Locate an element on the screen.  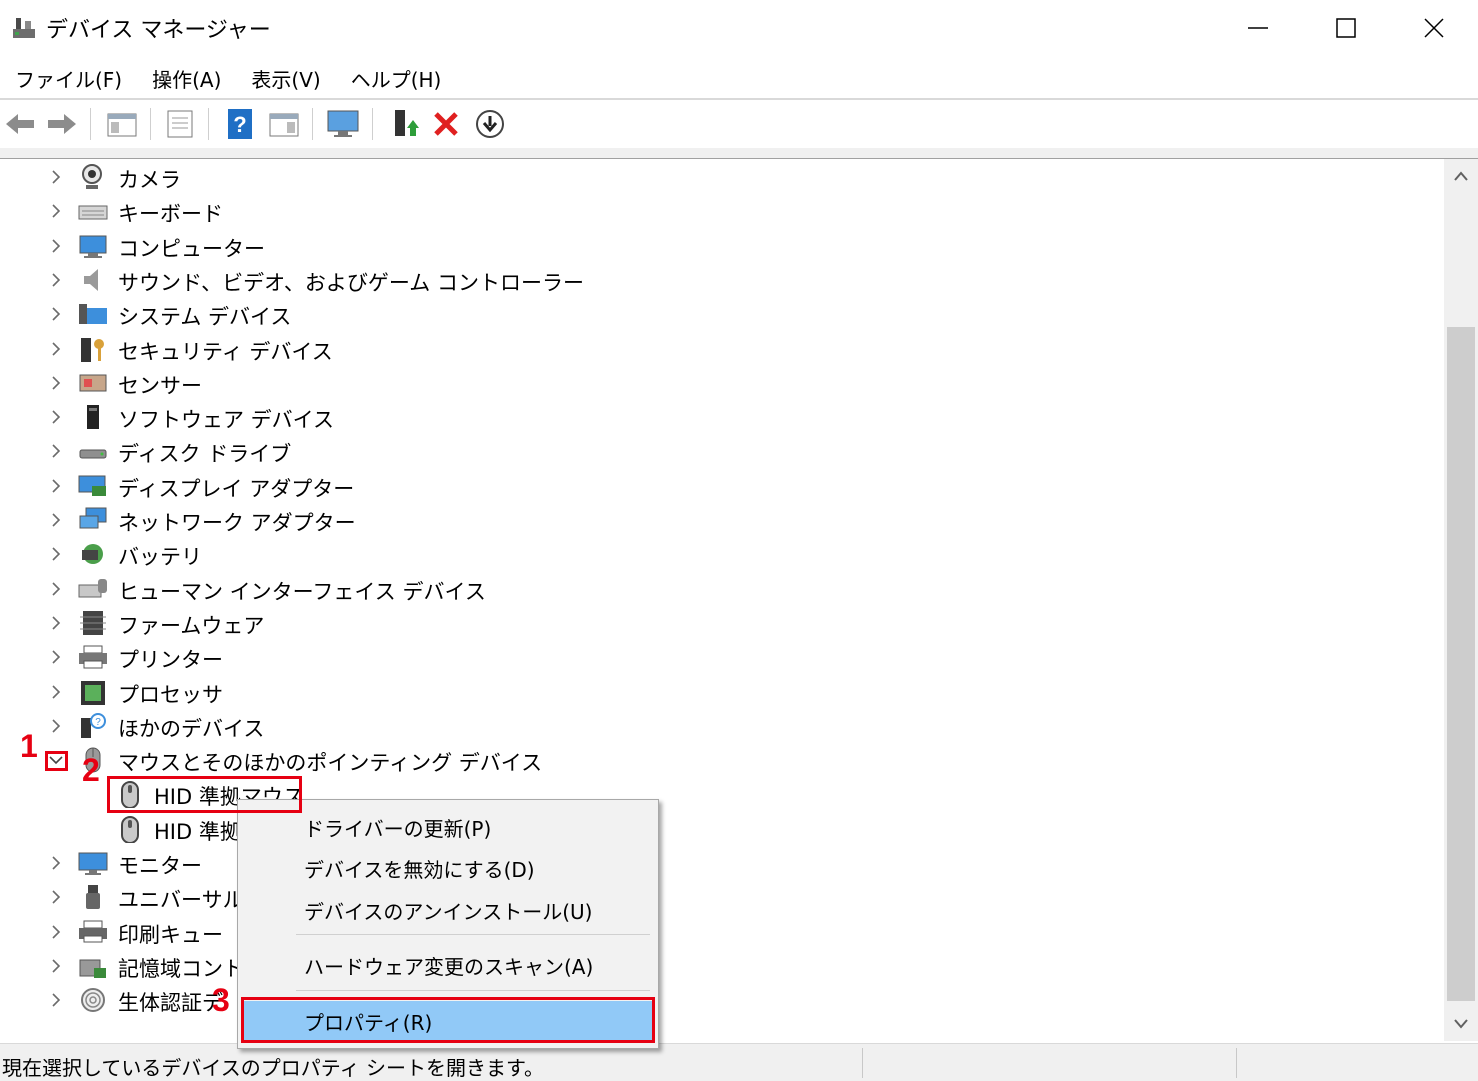
scrollbar-thumb is located at coordinates (1461, 664).